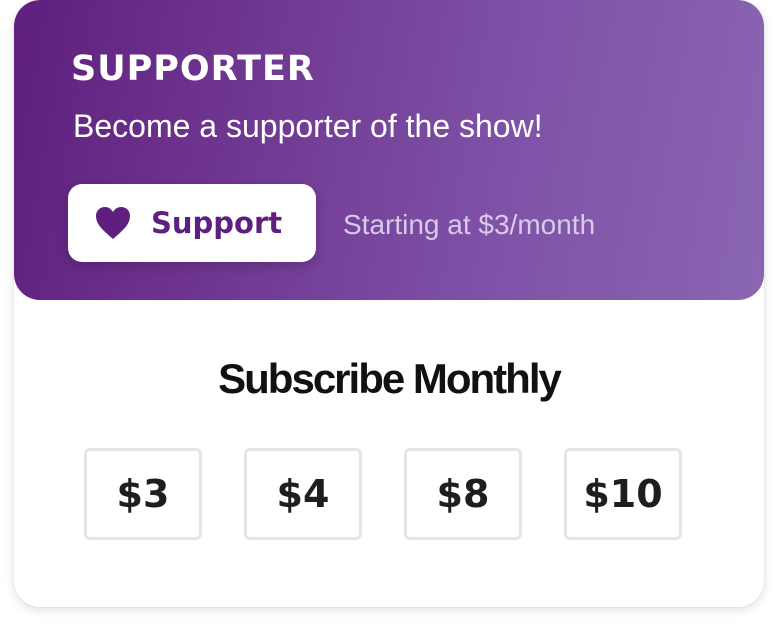  What do you see at coordinates (308, 126) in the screenshot?
I see `tier-subtitle: Become a supporter of the show!` at bounding box center [308, 126].